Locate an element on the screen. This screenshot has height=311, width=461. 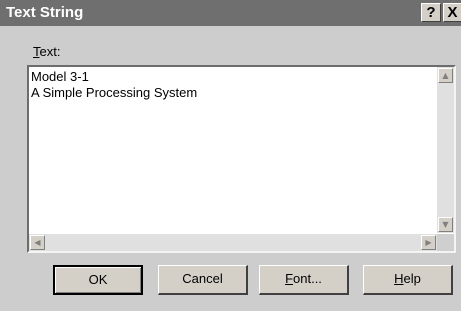
scroll-up-icon: ▲ is located at coordinates (445, 75).